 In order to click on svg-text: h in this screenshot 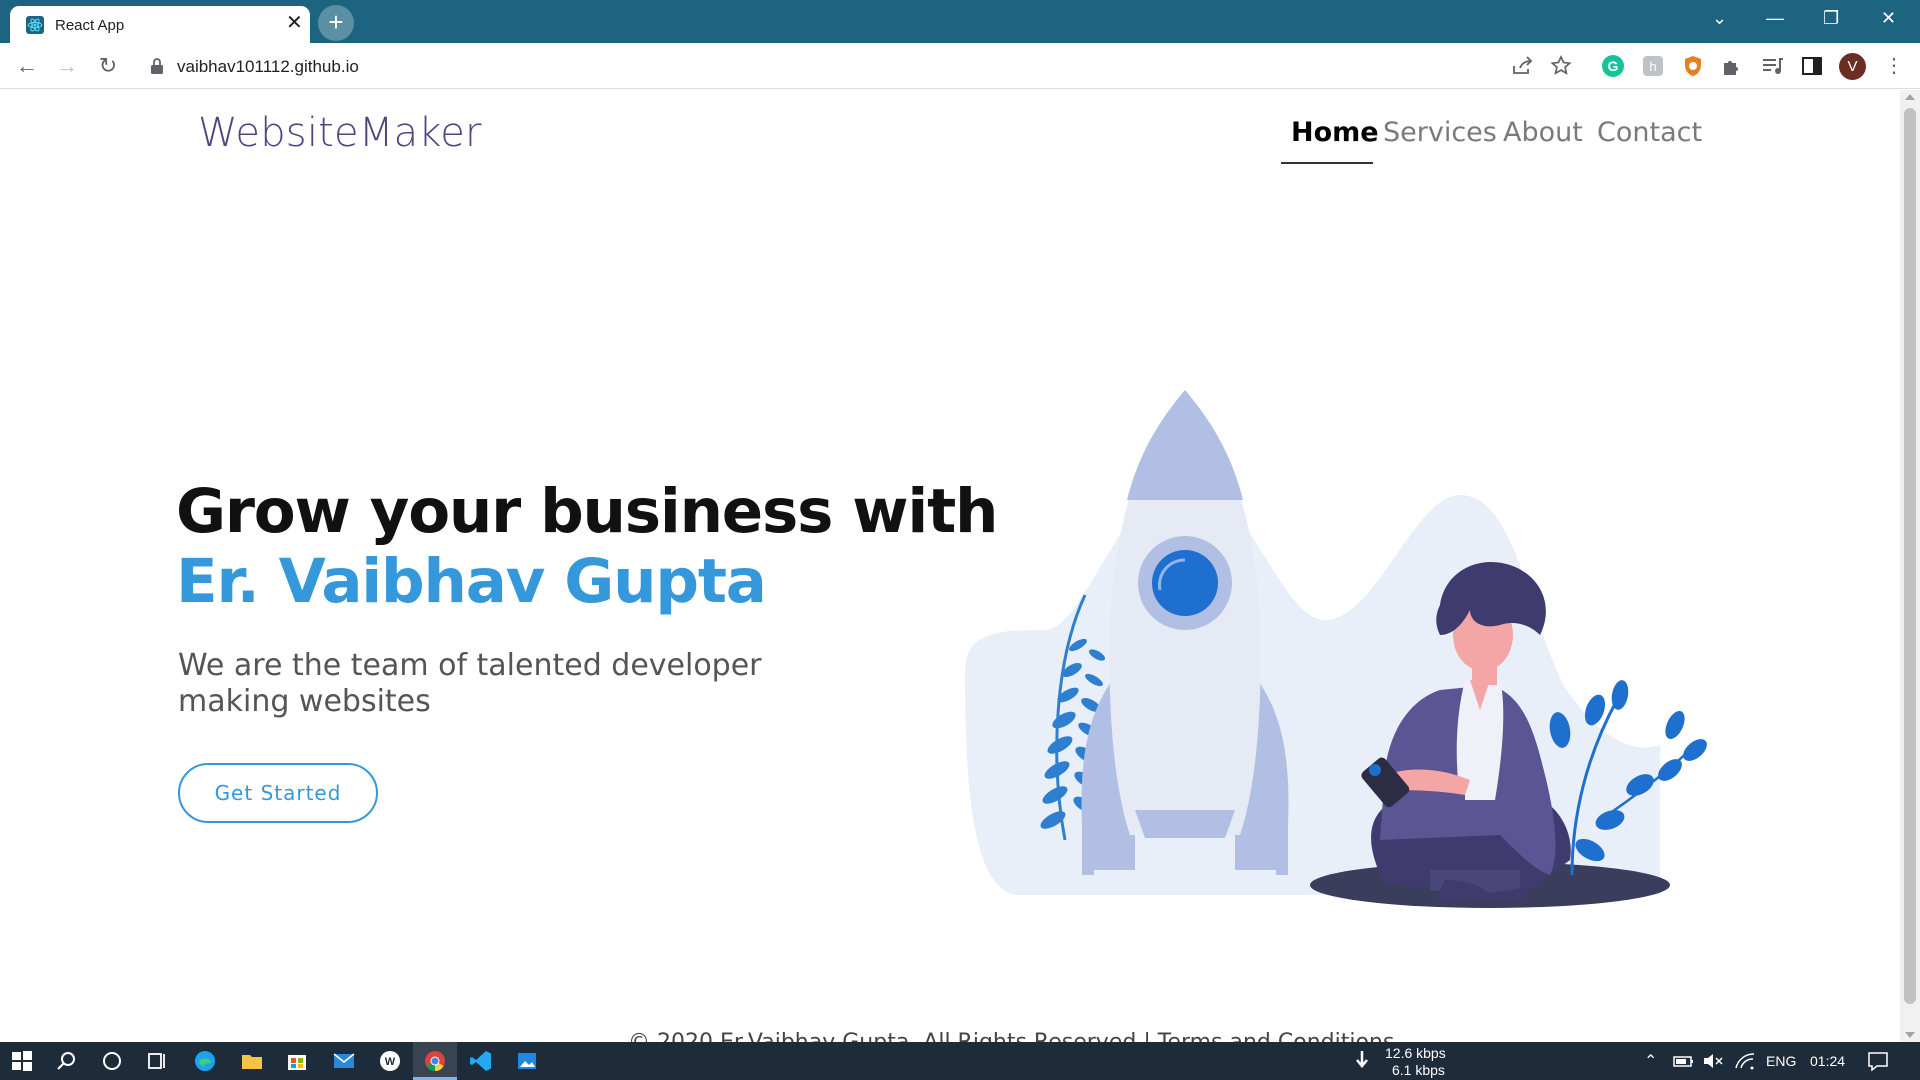, I will do `click(1652, 66)`.